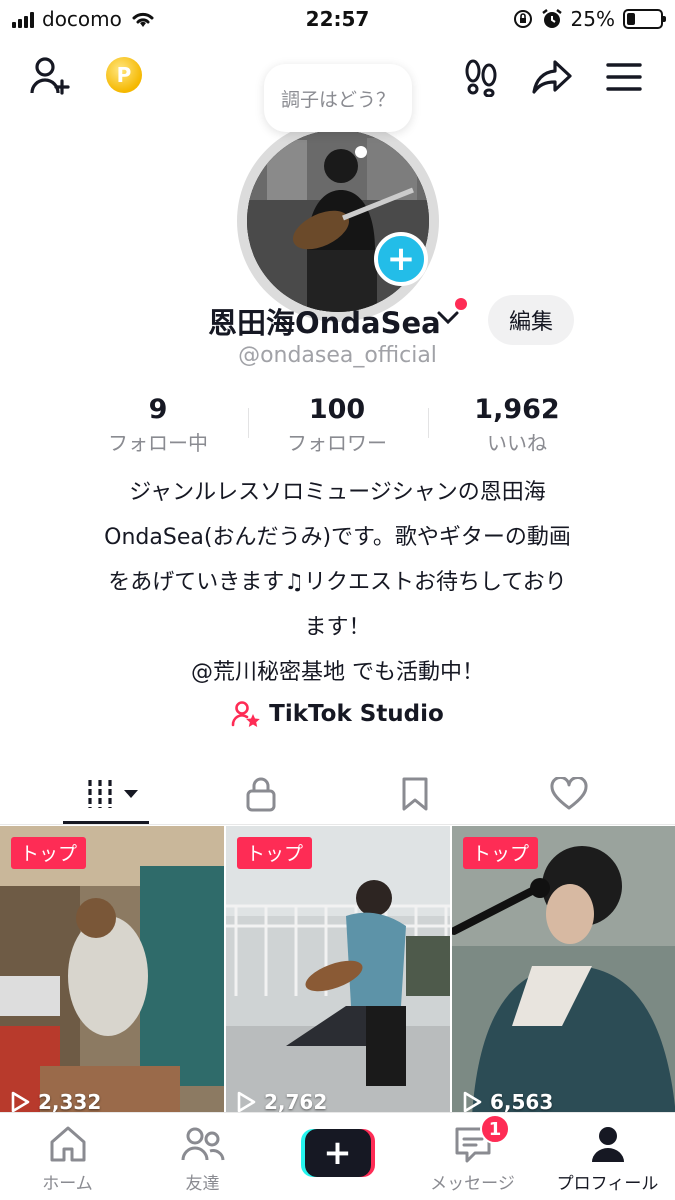 The height and width of the screenshot is (1200, 675). I want to click on view-count-value: 2,332, so click(70, 1102).